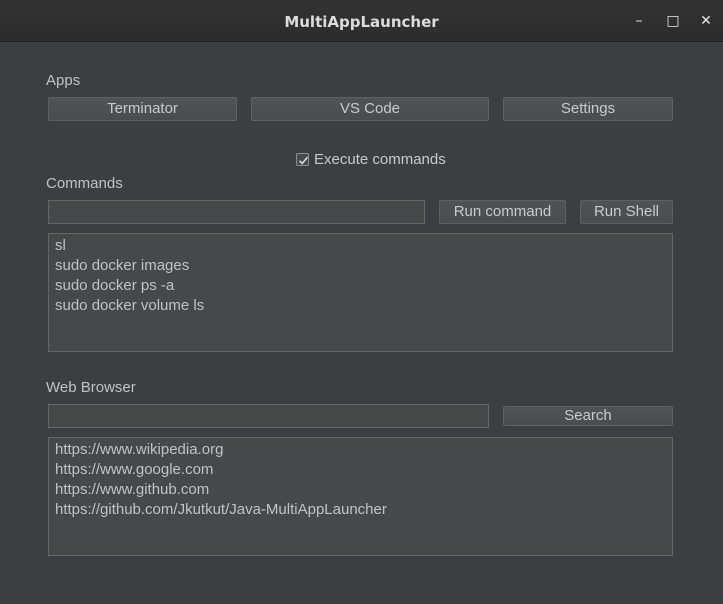  What do you see at coordinates (142, 109) in the screenshot?
I see `terminator-button: Terminator` at bounding box center [142, 109].